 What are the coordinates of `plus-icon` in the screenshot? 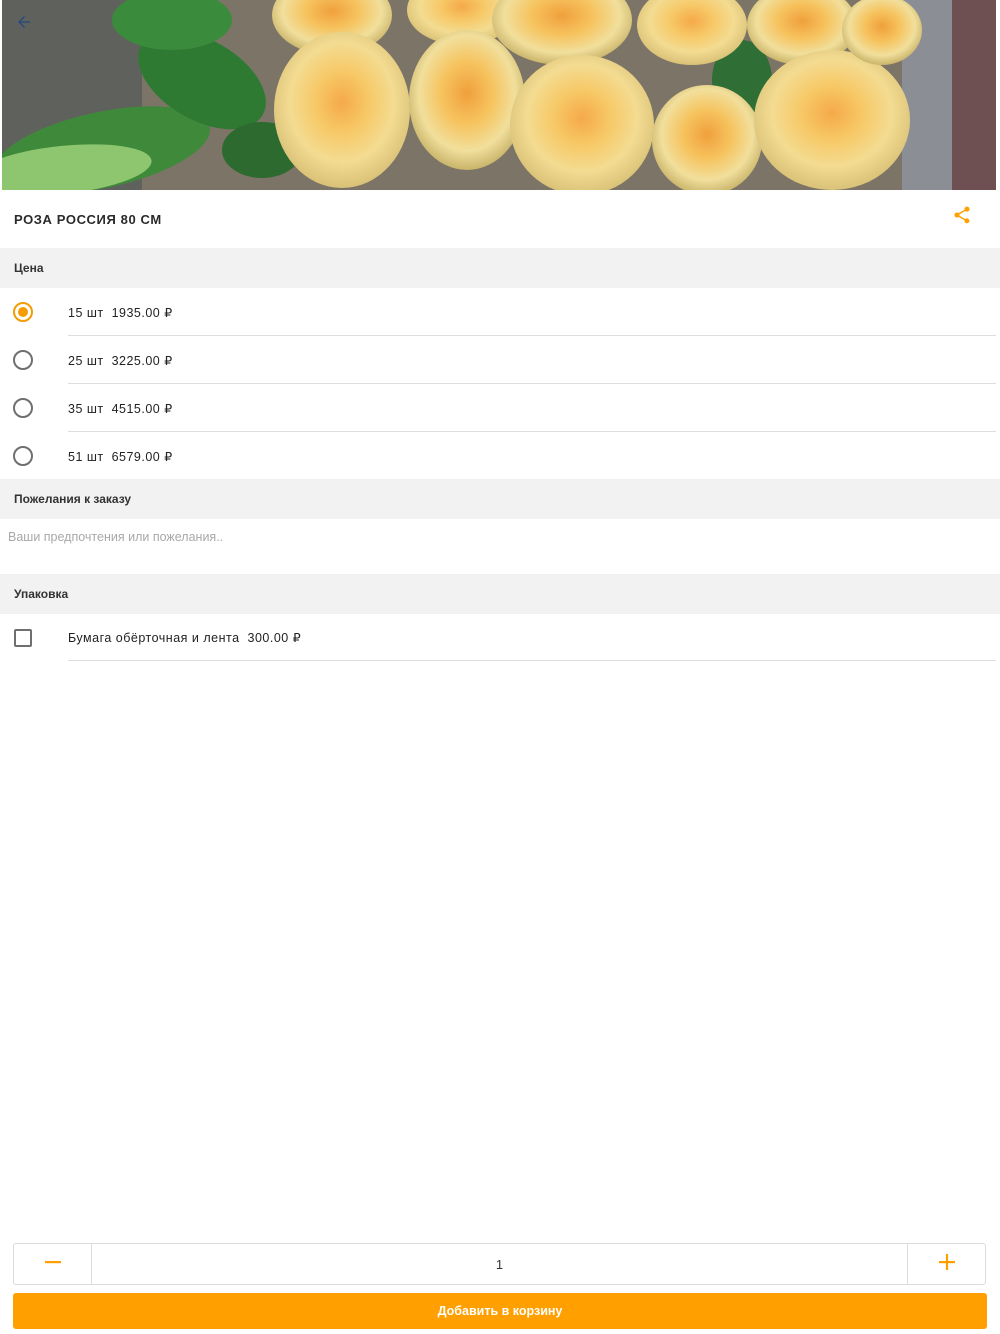 It's located at (947, 1264).